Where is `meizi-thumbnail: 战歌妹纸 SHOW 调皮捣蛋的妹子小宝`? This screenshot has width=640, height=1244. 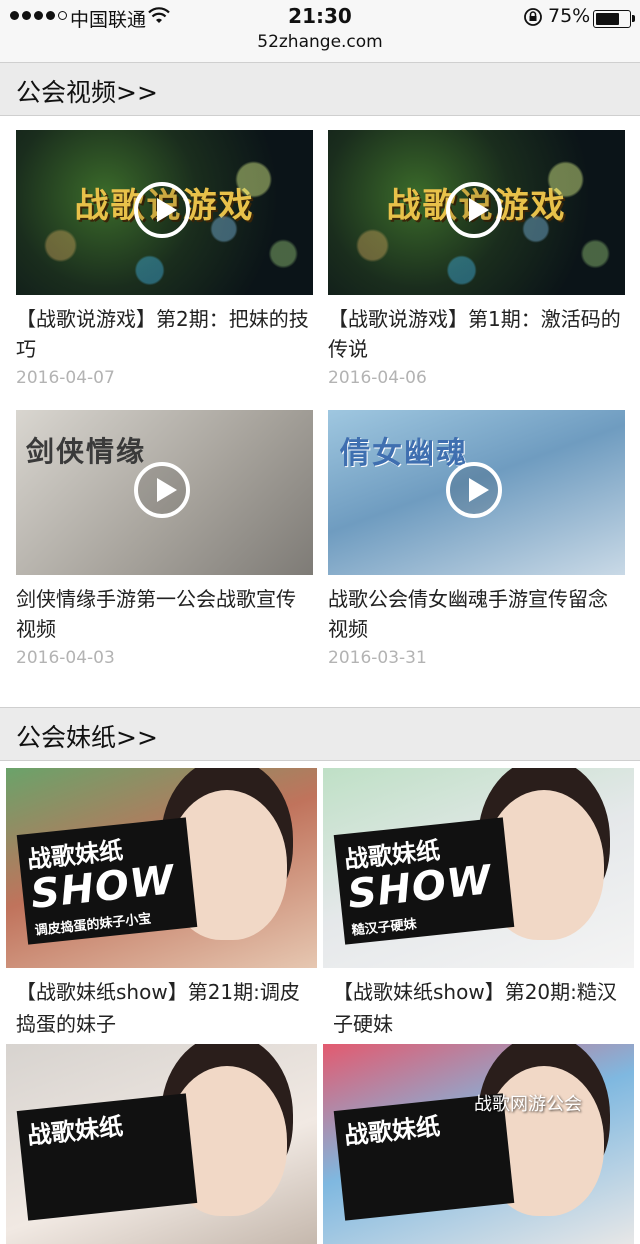 meizi-thumbnail: 战歌妹纸 SHOW 调皮捣蛋的妹子小宝 is located at coordinates (161, 868).